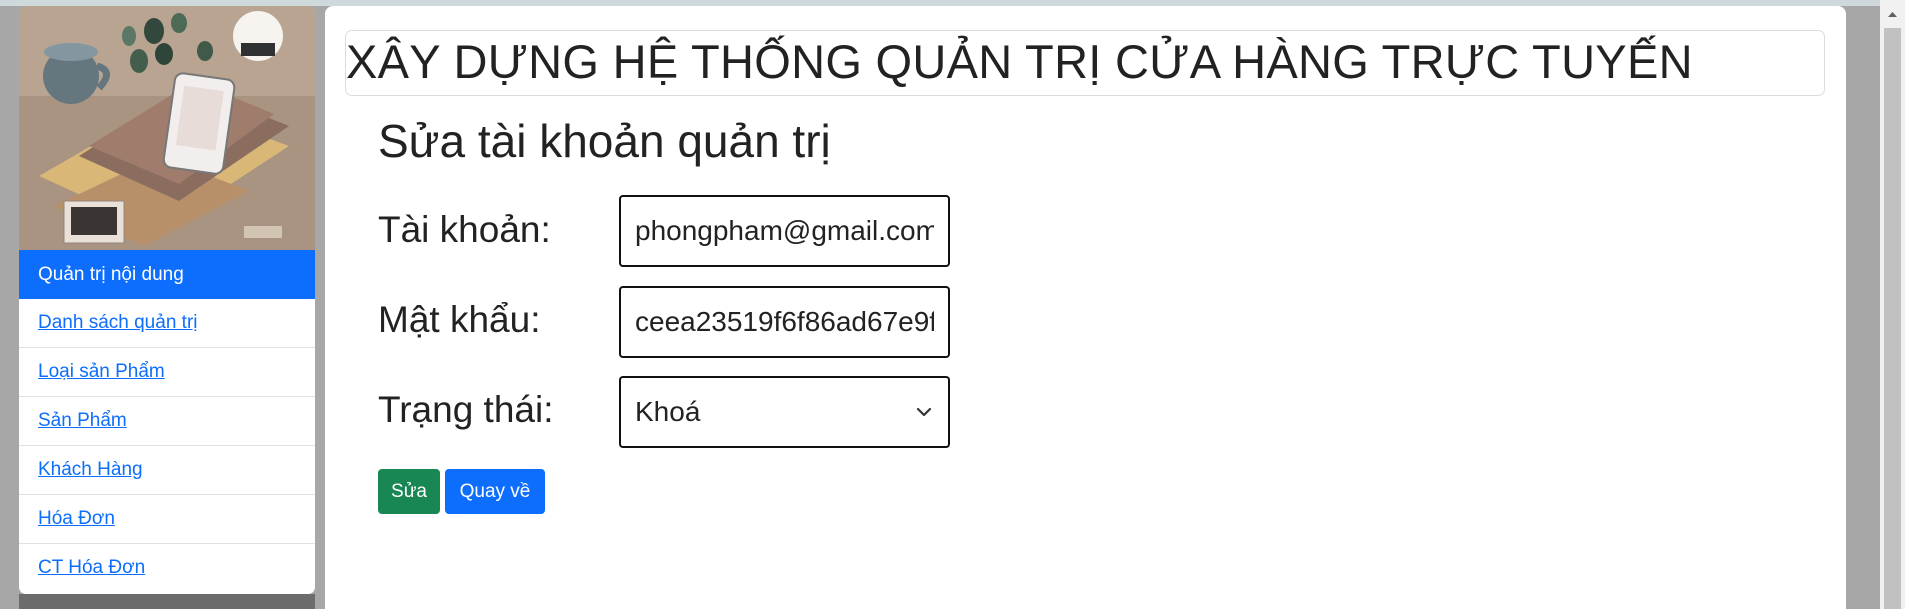 This screenshot has width=1905, height=609. Describe the element at coordinates (118, 322) in the screenshot. I see `admin-list-link: Danh sách quản trị` at that location.